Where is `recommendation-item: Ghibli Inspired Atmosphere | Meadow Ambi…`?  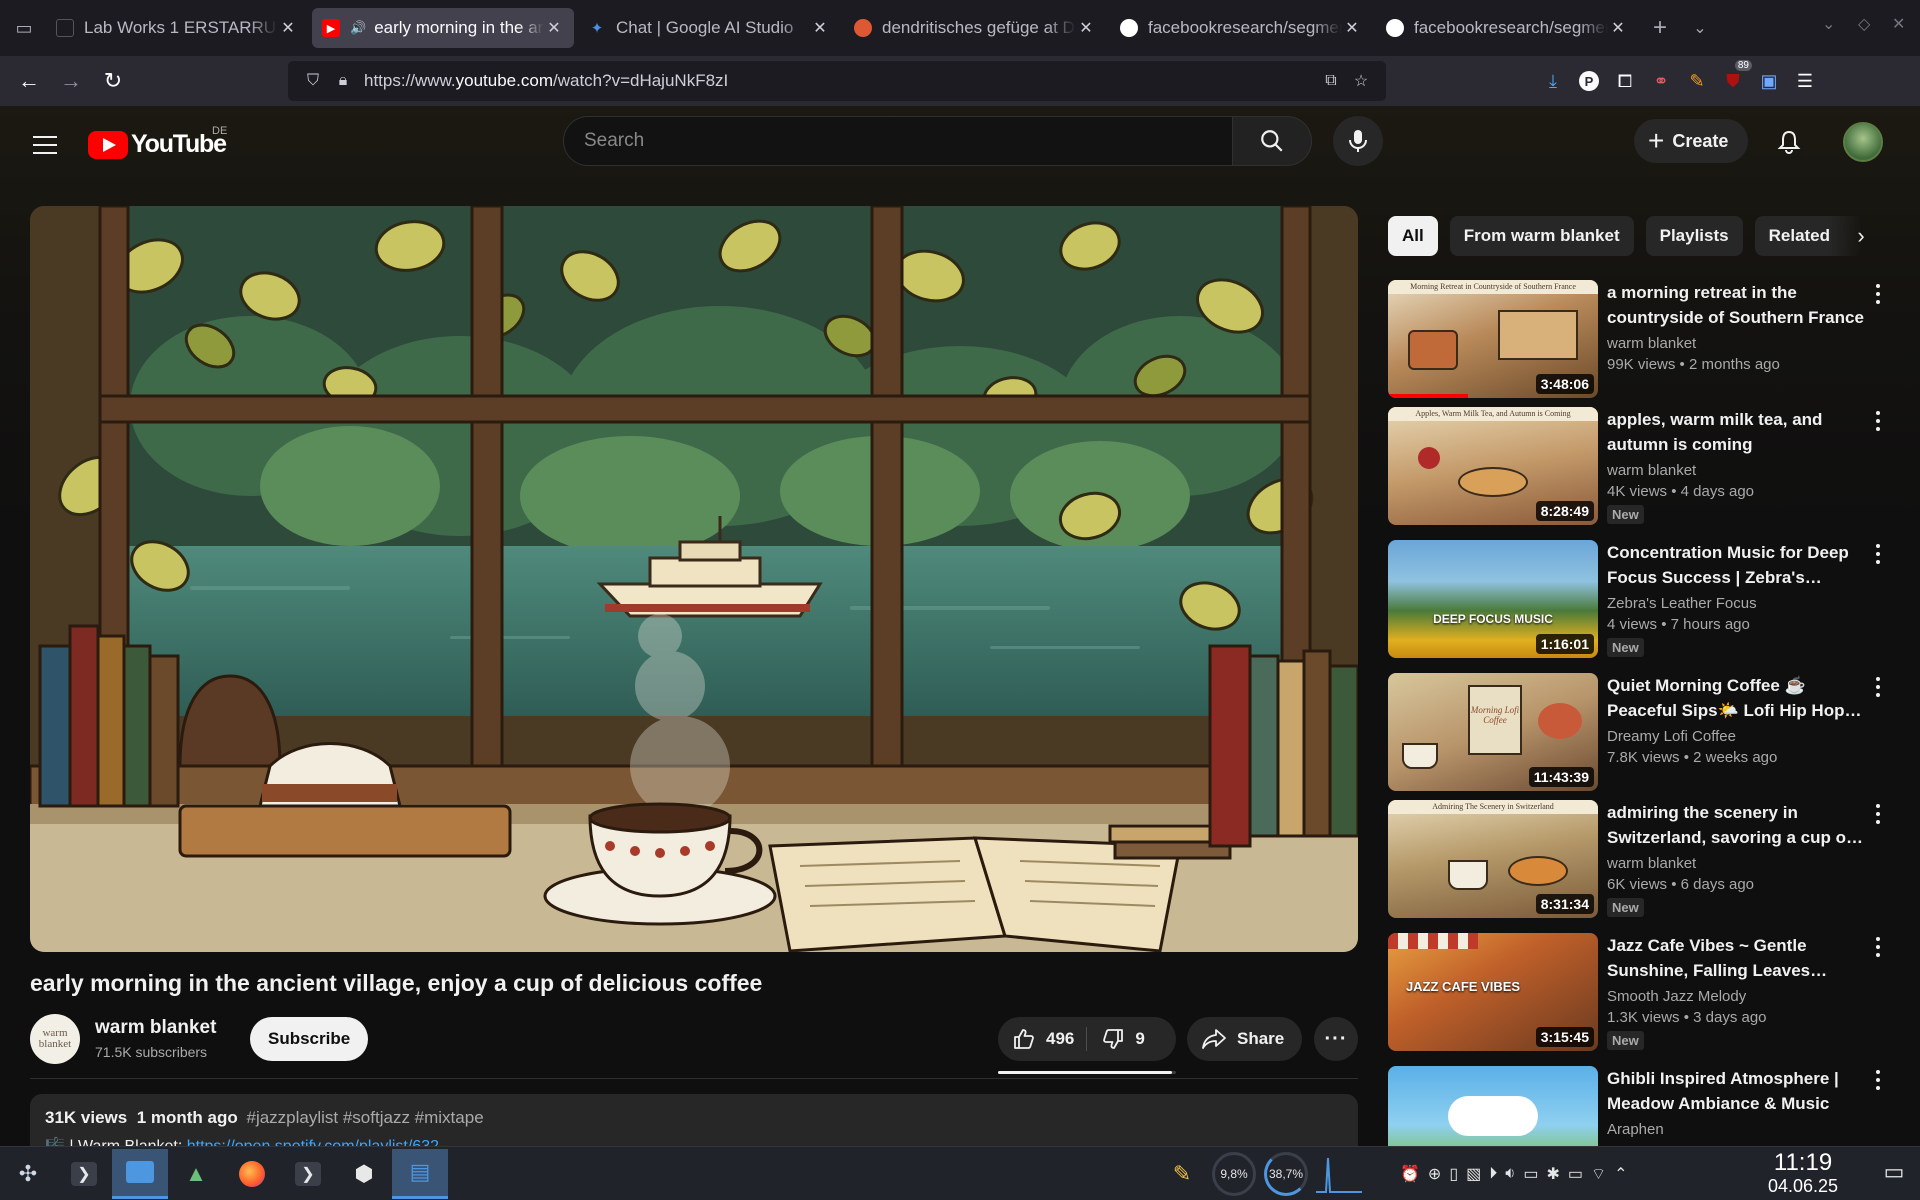 recommendation-item: Ghibli Inspired Atmosphere | Meadow Ambi… is located at coordinates (1638, 1106).